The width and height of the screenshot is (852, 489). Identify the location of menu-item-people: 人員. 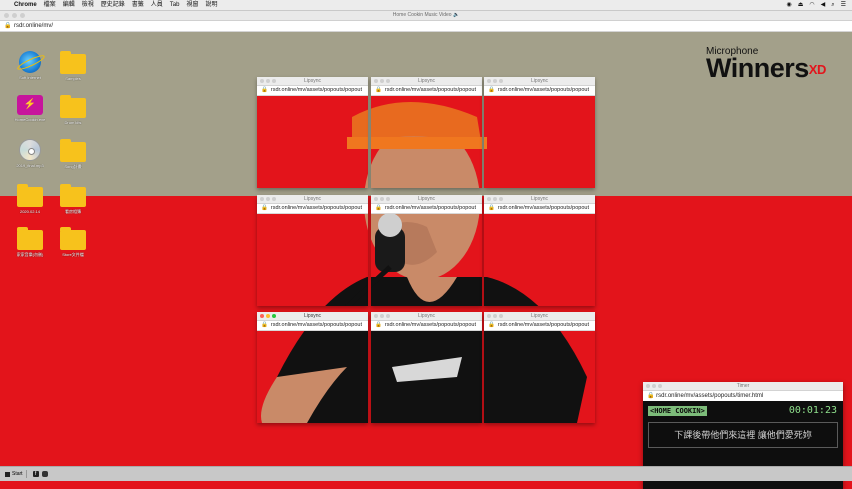
(157, 5).